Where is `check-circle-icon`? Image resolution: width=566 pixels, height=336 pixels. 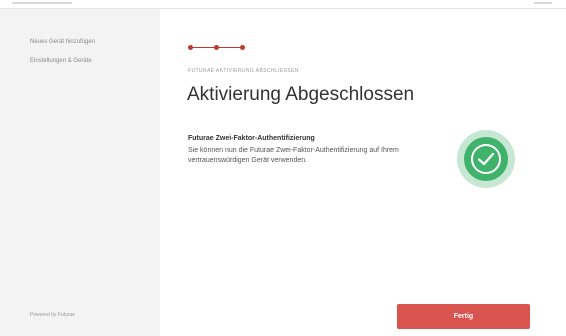
check-circle-icon is located at coordinates (486, 159).